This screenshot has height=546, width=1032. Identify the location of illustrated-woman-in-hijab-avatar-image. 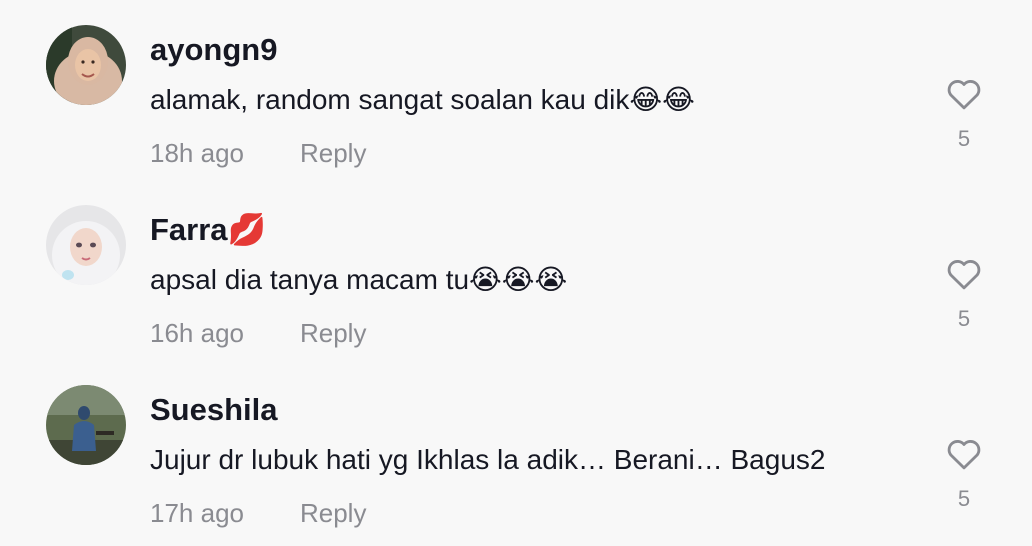
(86, 245).